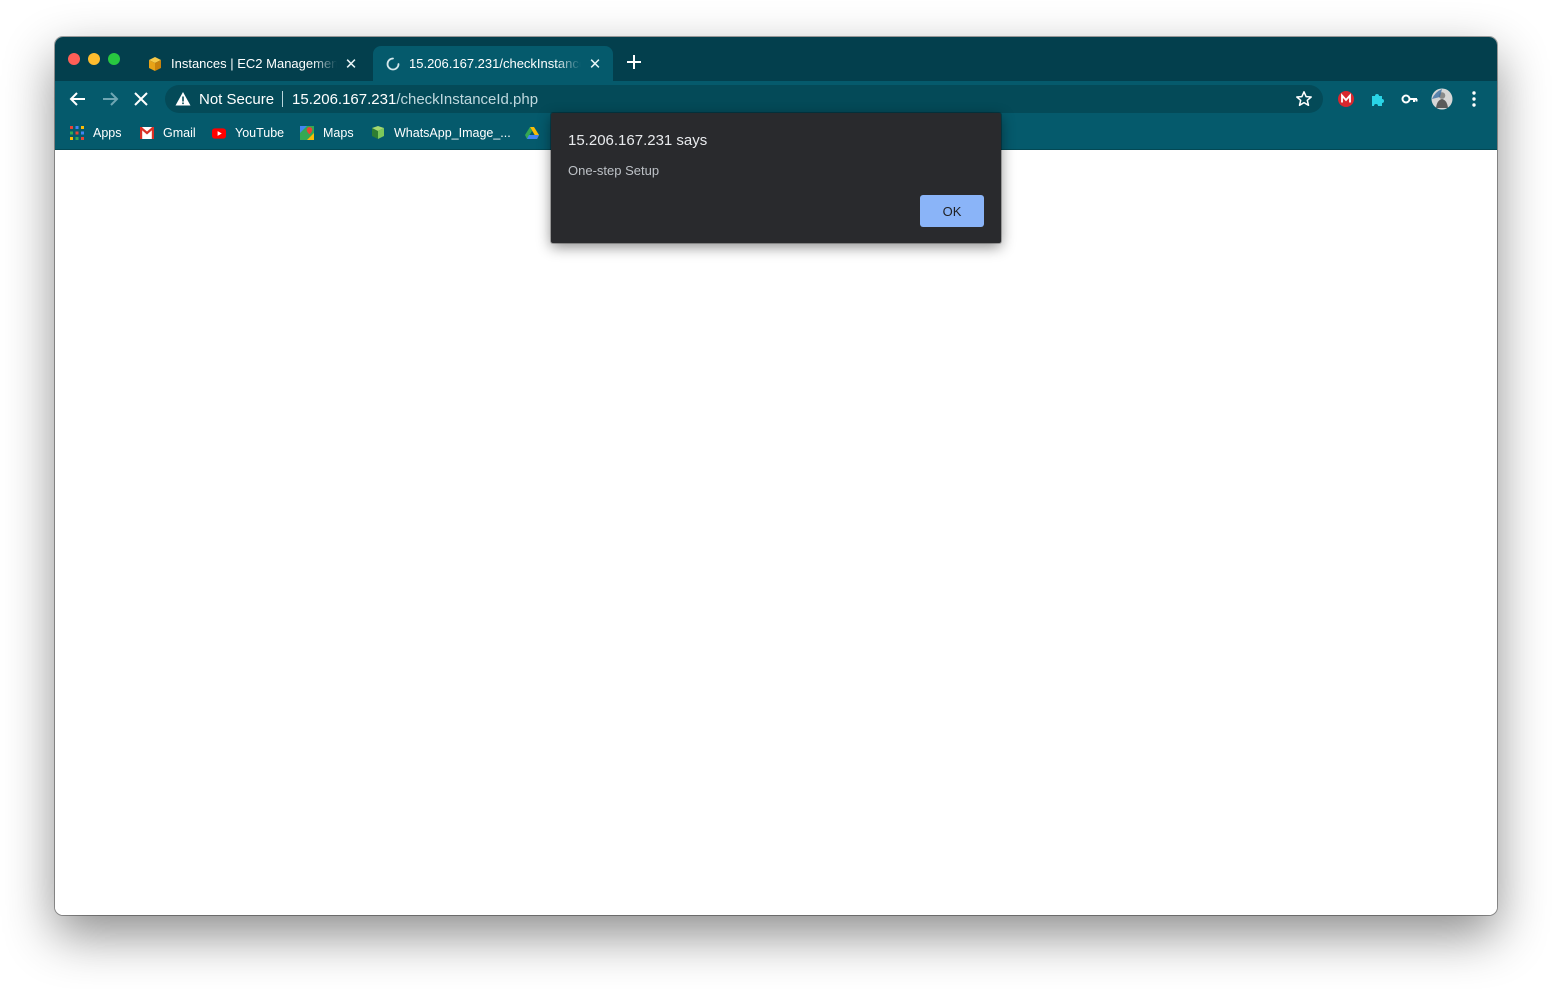  I want to click on ok-button: OK, so click(952, 211).